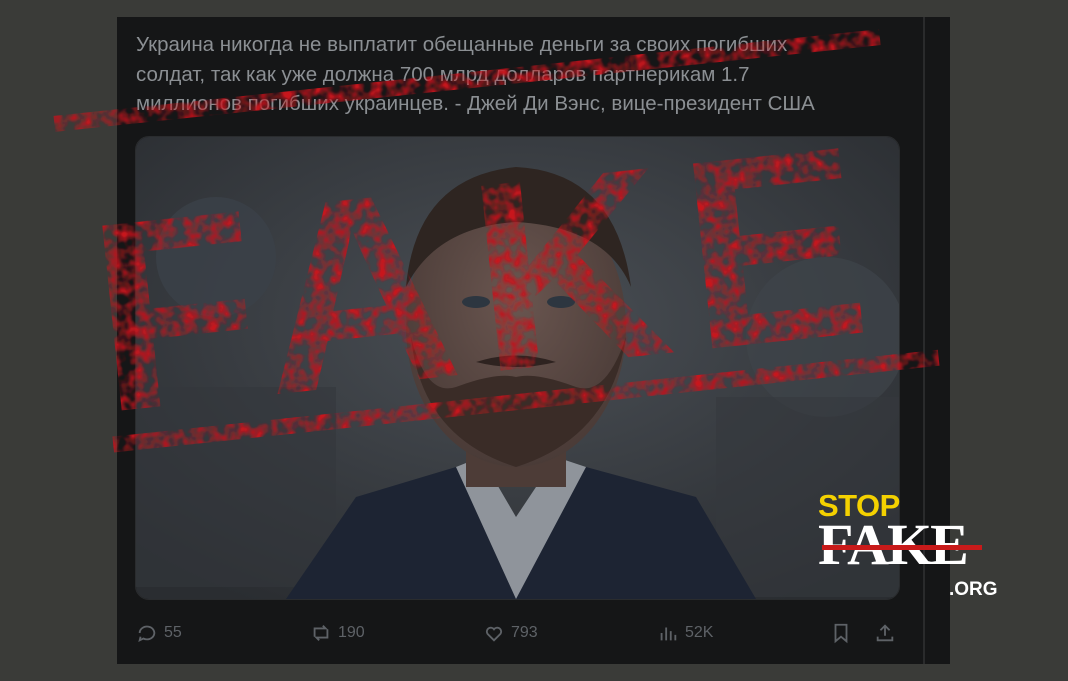 The image size is (1068, 681). Describe the element at coordinates (973, 589) in the screenshot. I see `stopfake-org: .ORG` at that location.